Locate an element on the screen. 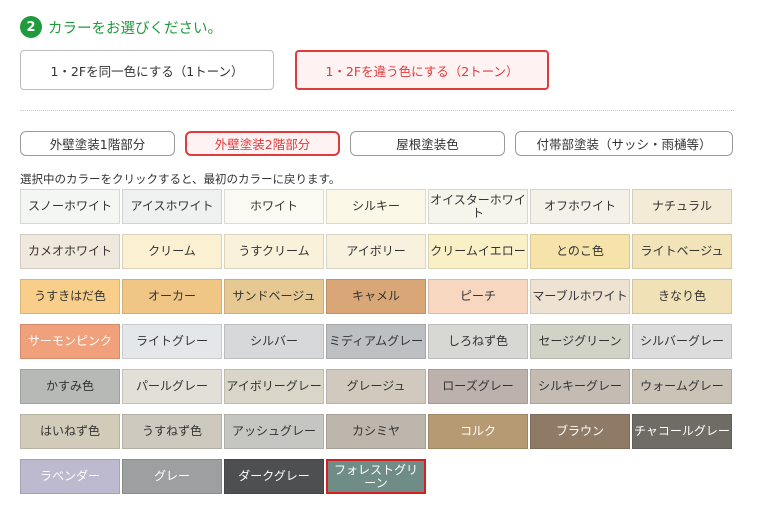 The image size is (766, 520). color-swatch: オイスターホワイト is located at coordinates (478, 206).